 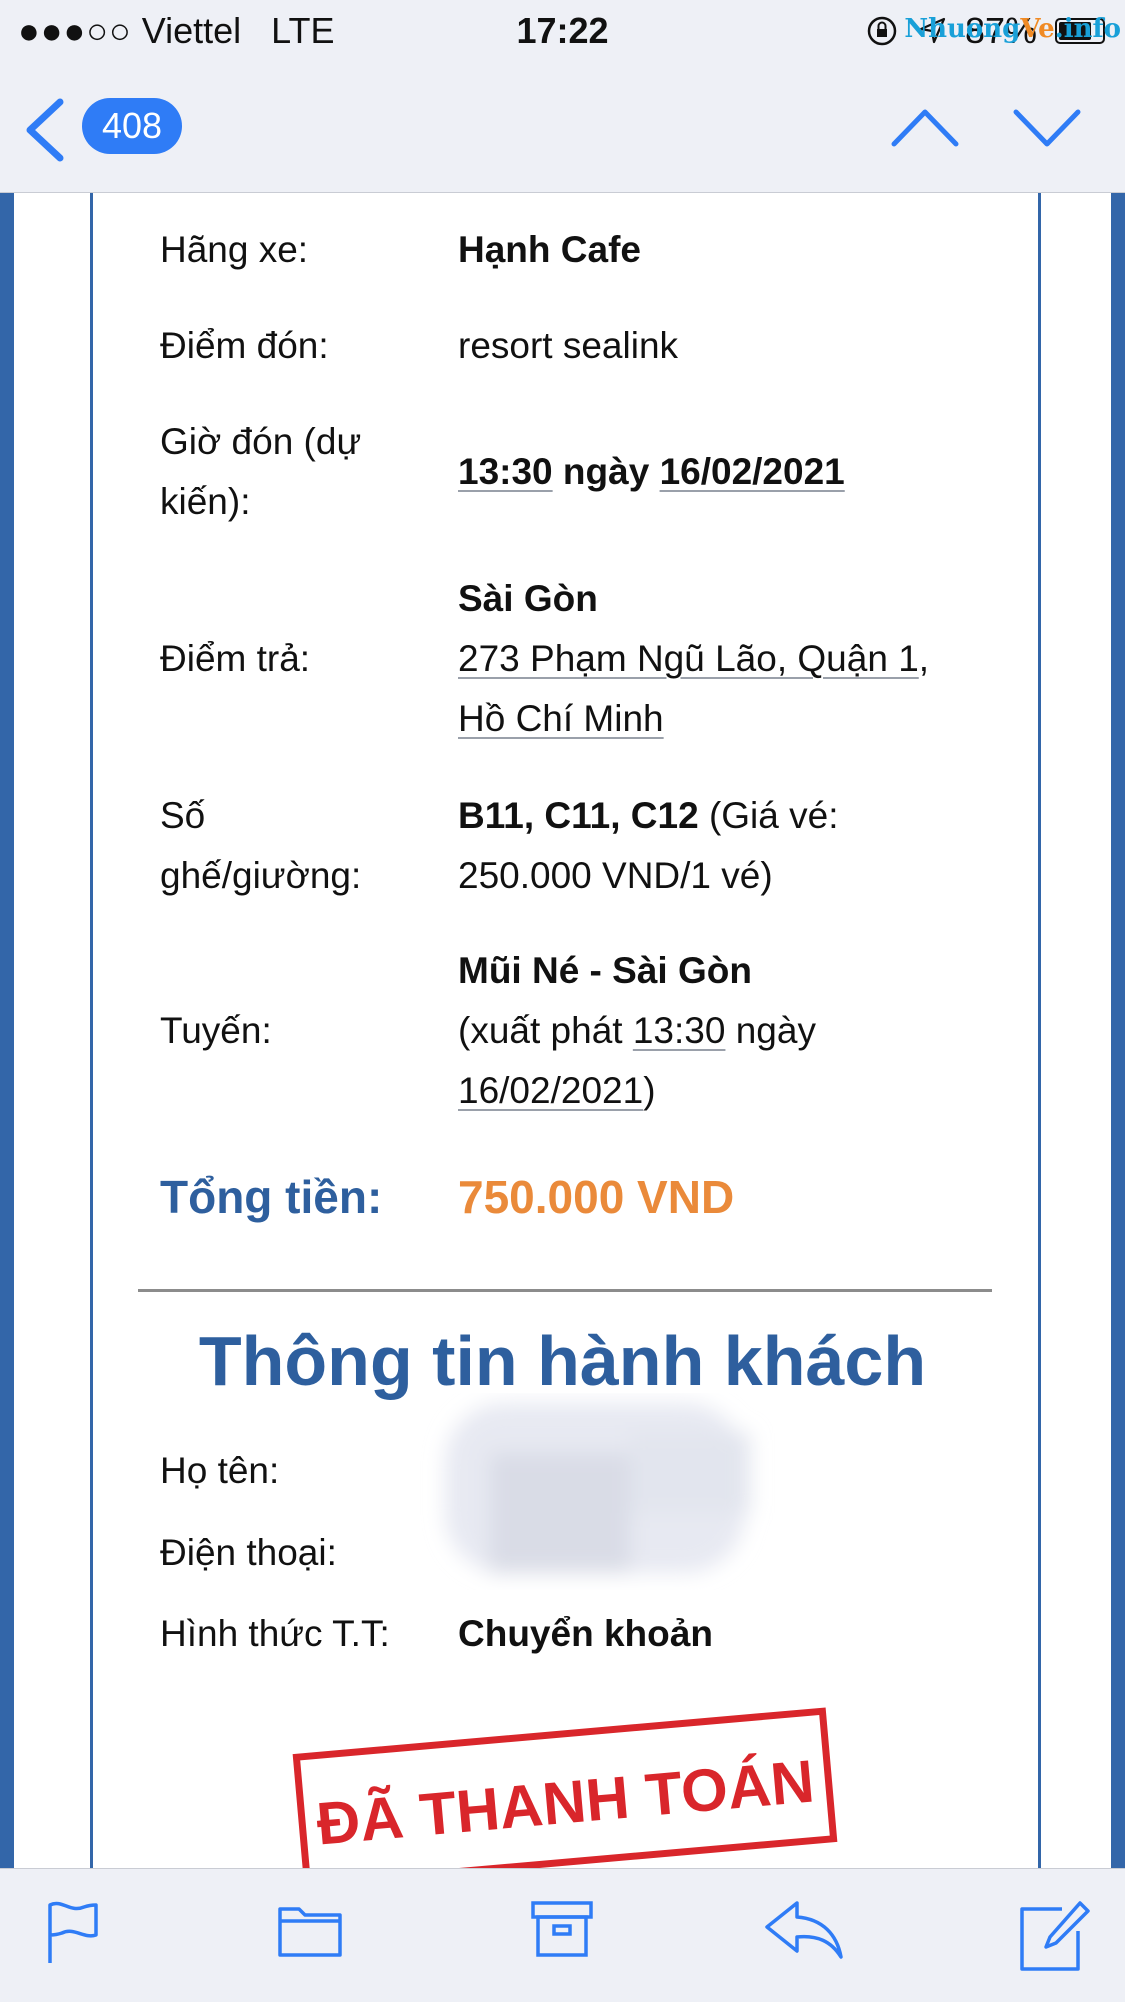 What do you see at coordinates (562, 1929) in the screenshot?
I see `archive-icon` at bounding box center [562, 1929].